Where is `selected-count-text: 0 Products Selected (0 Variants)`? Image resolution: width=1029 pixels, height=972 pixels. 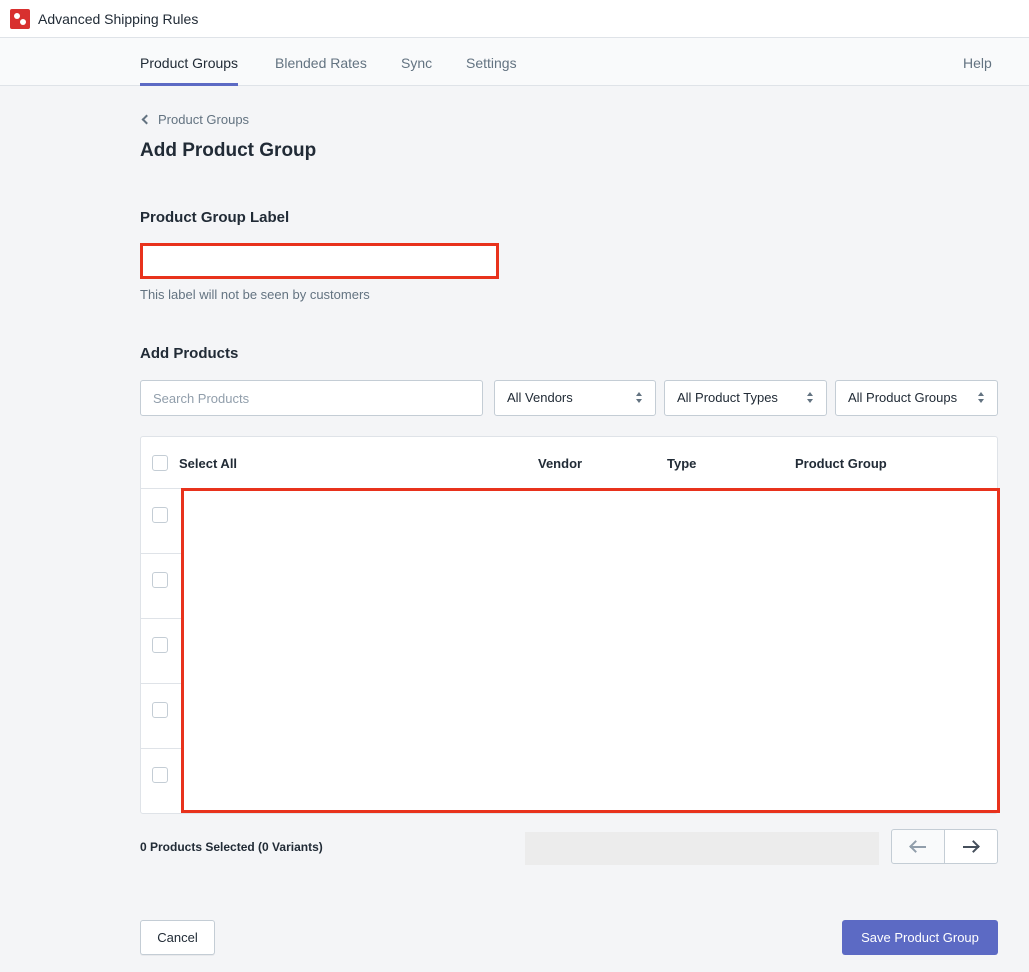
selected-count-text: 0 Products Selected (0 Variants) is located at coordinates (231, 847).